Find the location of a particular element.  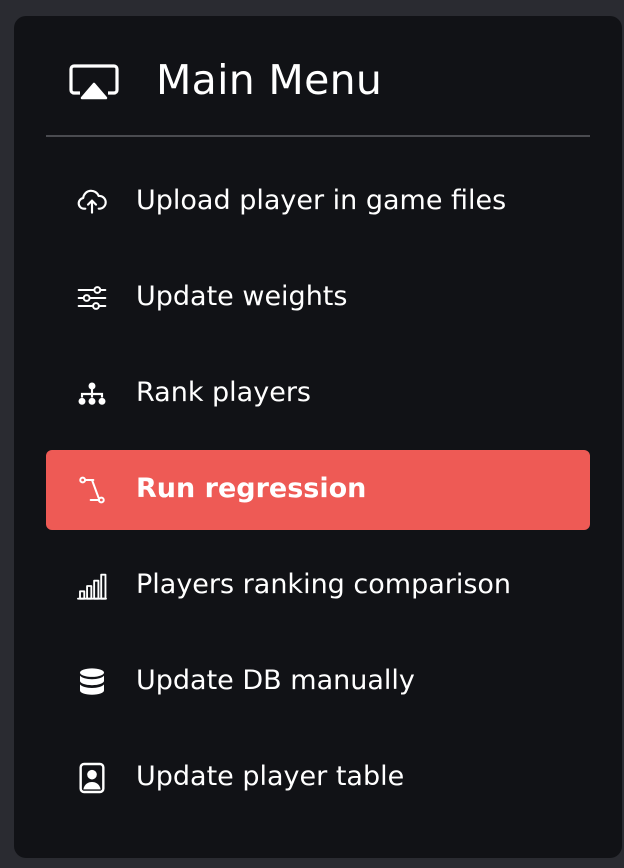

menu-item-label: Players ranking comparison is located at coordinates (324, 584).